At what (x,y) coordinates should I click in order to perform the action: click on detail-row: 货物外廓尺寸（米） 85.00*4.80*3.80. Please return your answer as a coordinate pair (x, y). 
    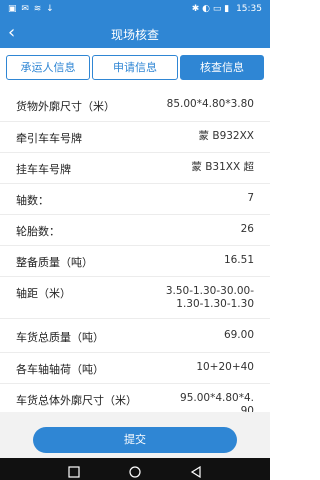
    Looking at the image, I should click on (135, 104).